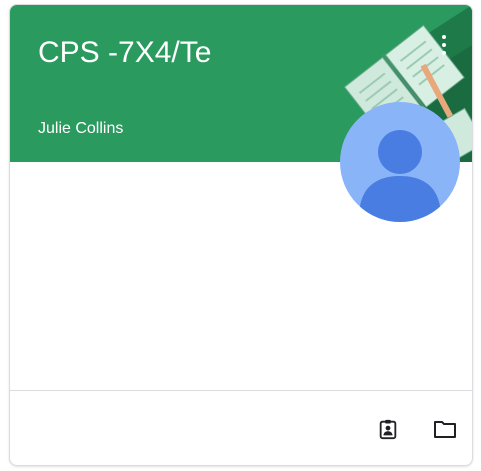  I want to click on assignment-ind-icon, so click(388, 429).